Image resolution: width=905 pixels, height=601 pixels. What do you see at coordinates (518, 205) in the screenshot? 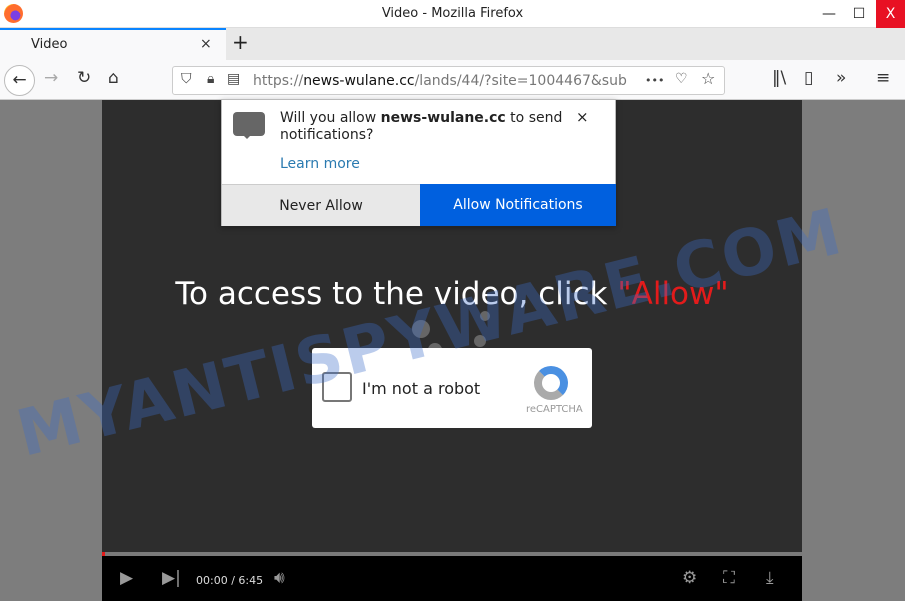
I see `allow-notifications-button: Allow Notifications` at bounding box center [518, 205].